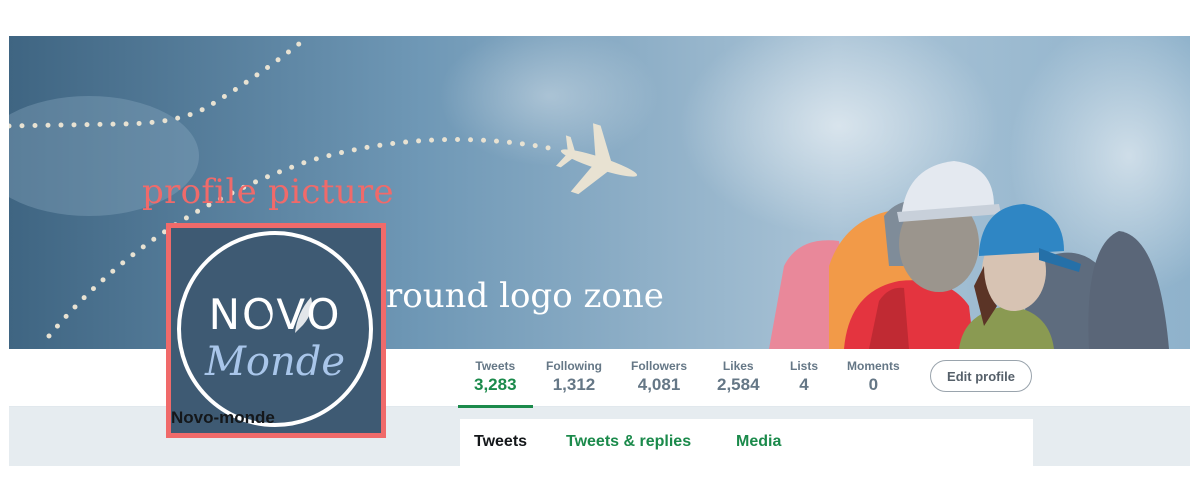  What do you see at coordinates (268, 192) in the screenshot?
I see `annotation-profile-picture: profile picture` at bounding box center [268, 192].